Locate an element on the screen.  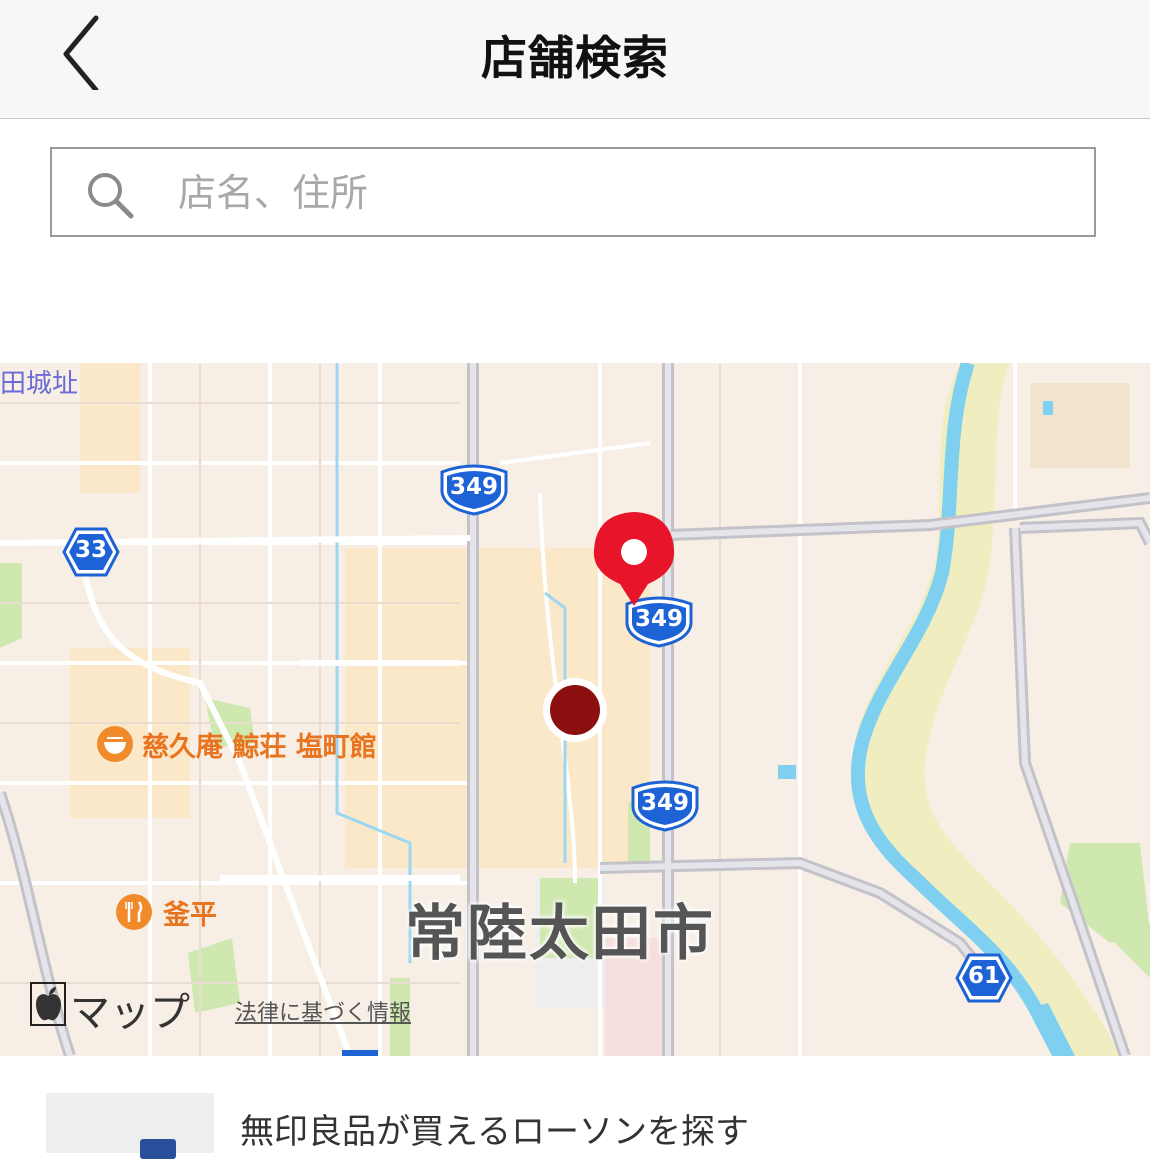
legal-info-link: 法律に基づく情報 is located at coordinates (323, 1011).